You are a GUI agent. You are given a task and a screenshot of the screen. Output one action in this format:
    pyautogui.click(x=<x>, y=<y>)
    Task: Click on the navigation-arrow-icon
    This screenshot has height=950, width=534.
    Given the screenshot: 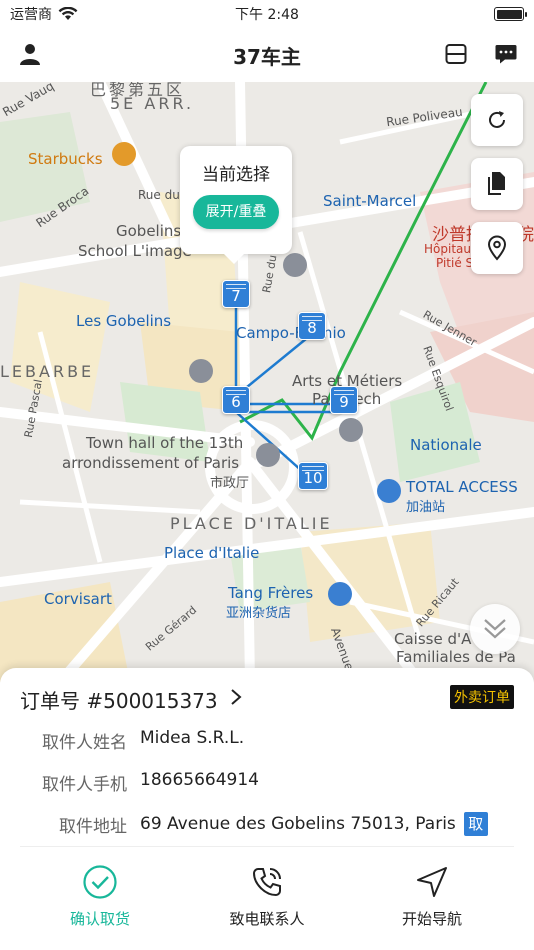 What is the action you would take?
    pyautogui.click(x=432, y=882)
    